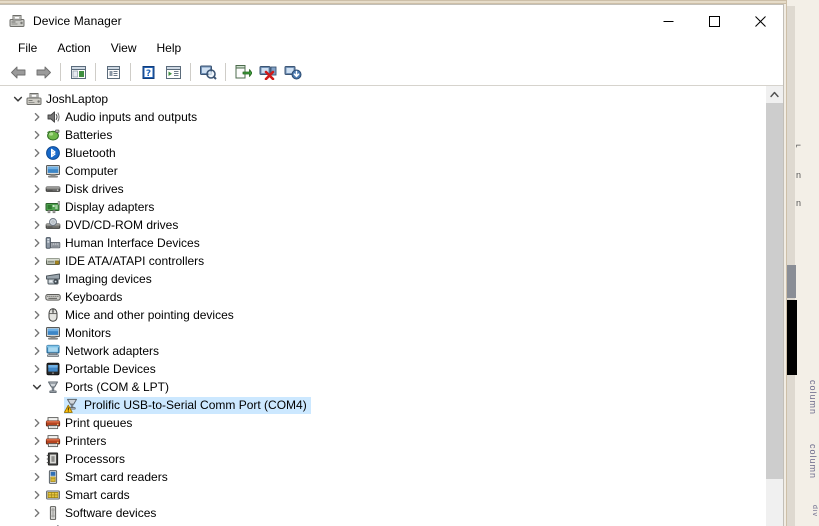 The height and width of the screenshot is (526, 819). What do you see at coordinates (18, 72) in the screenshot?
I see `back-arrow-icon` at bounding box center [18, 72].